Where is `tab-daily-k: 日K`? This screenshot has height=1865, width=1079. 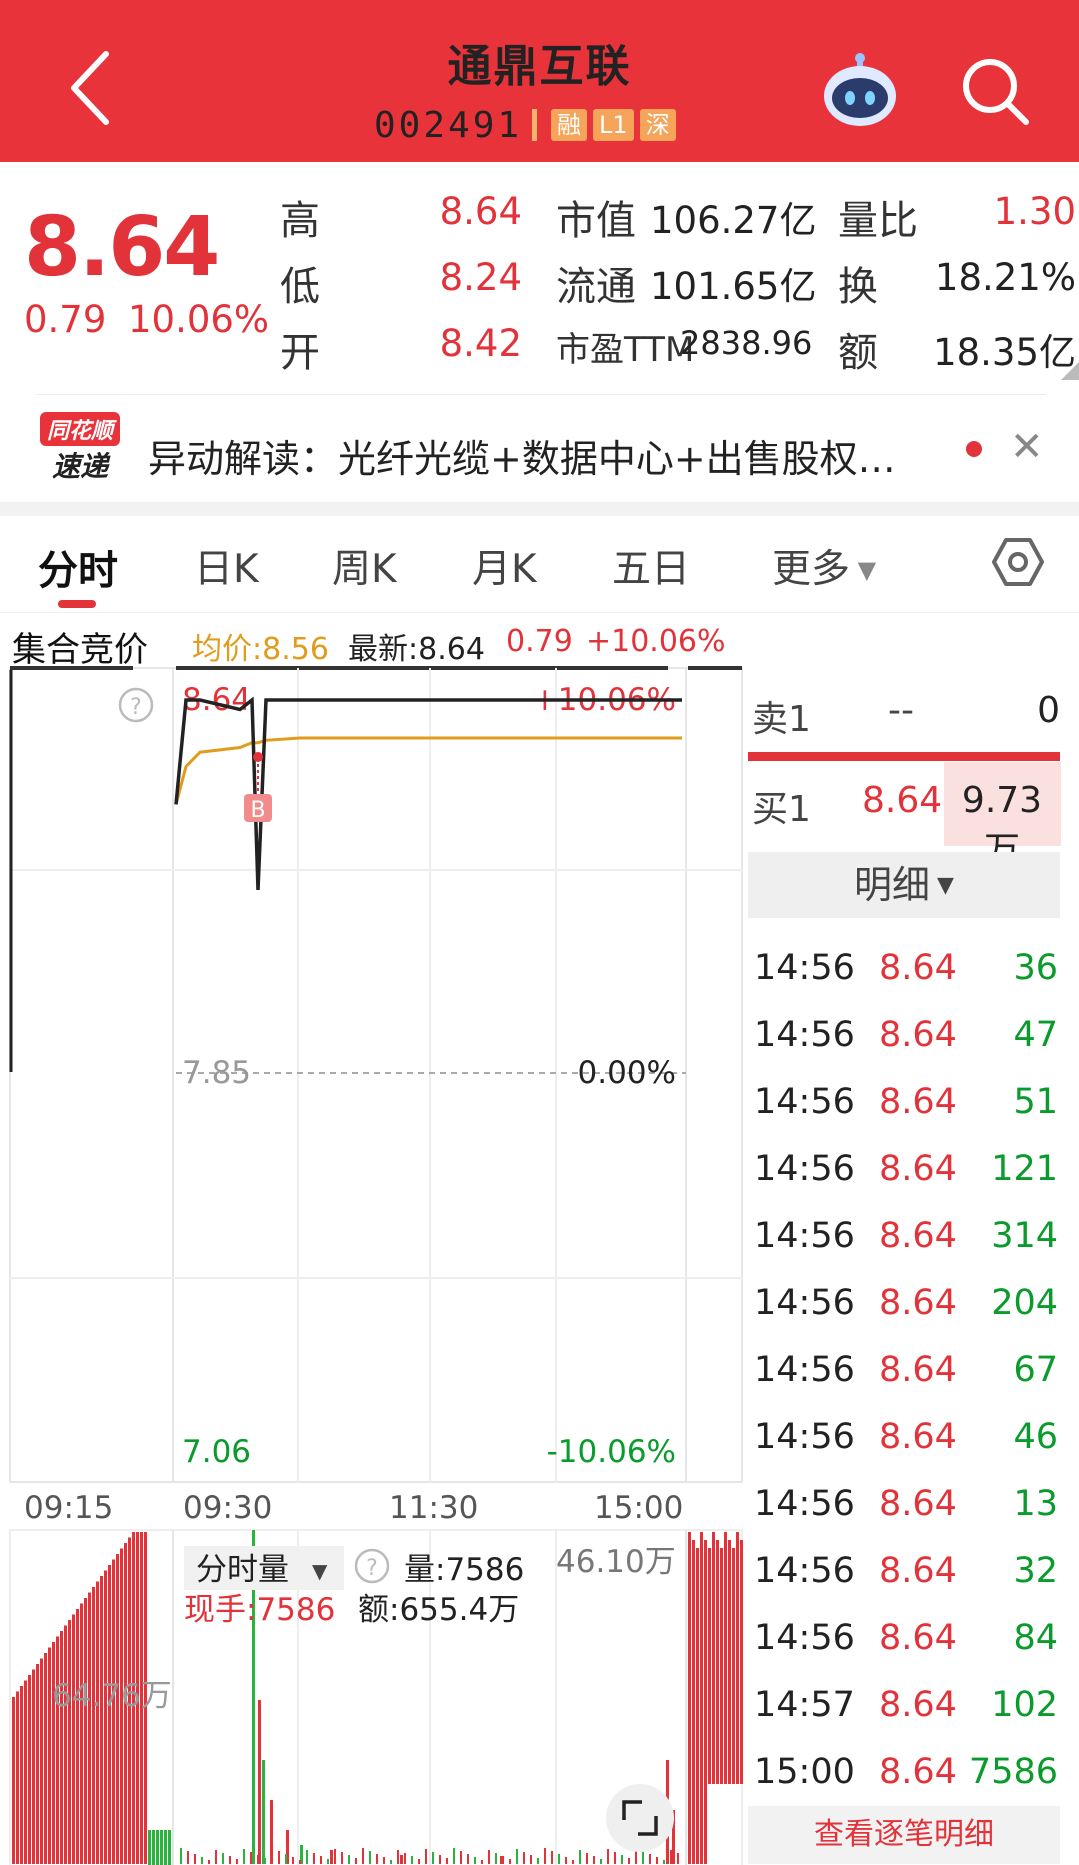 tab-daily-k: 日K is located at coordinates (226, 566).